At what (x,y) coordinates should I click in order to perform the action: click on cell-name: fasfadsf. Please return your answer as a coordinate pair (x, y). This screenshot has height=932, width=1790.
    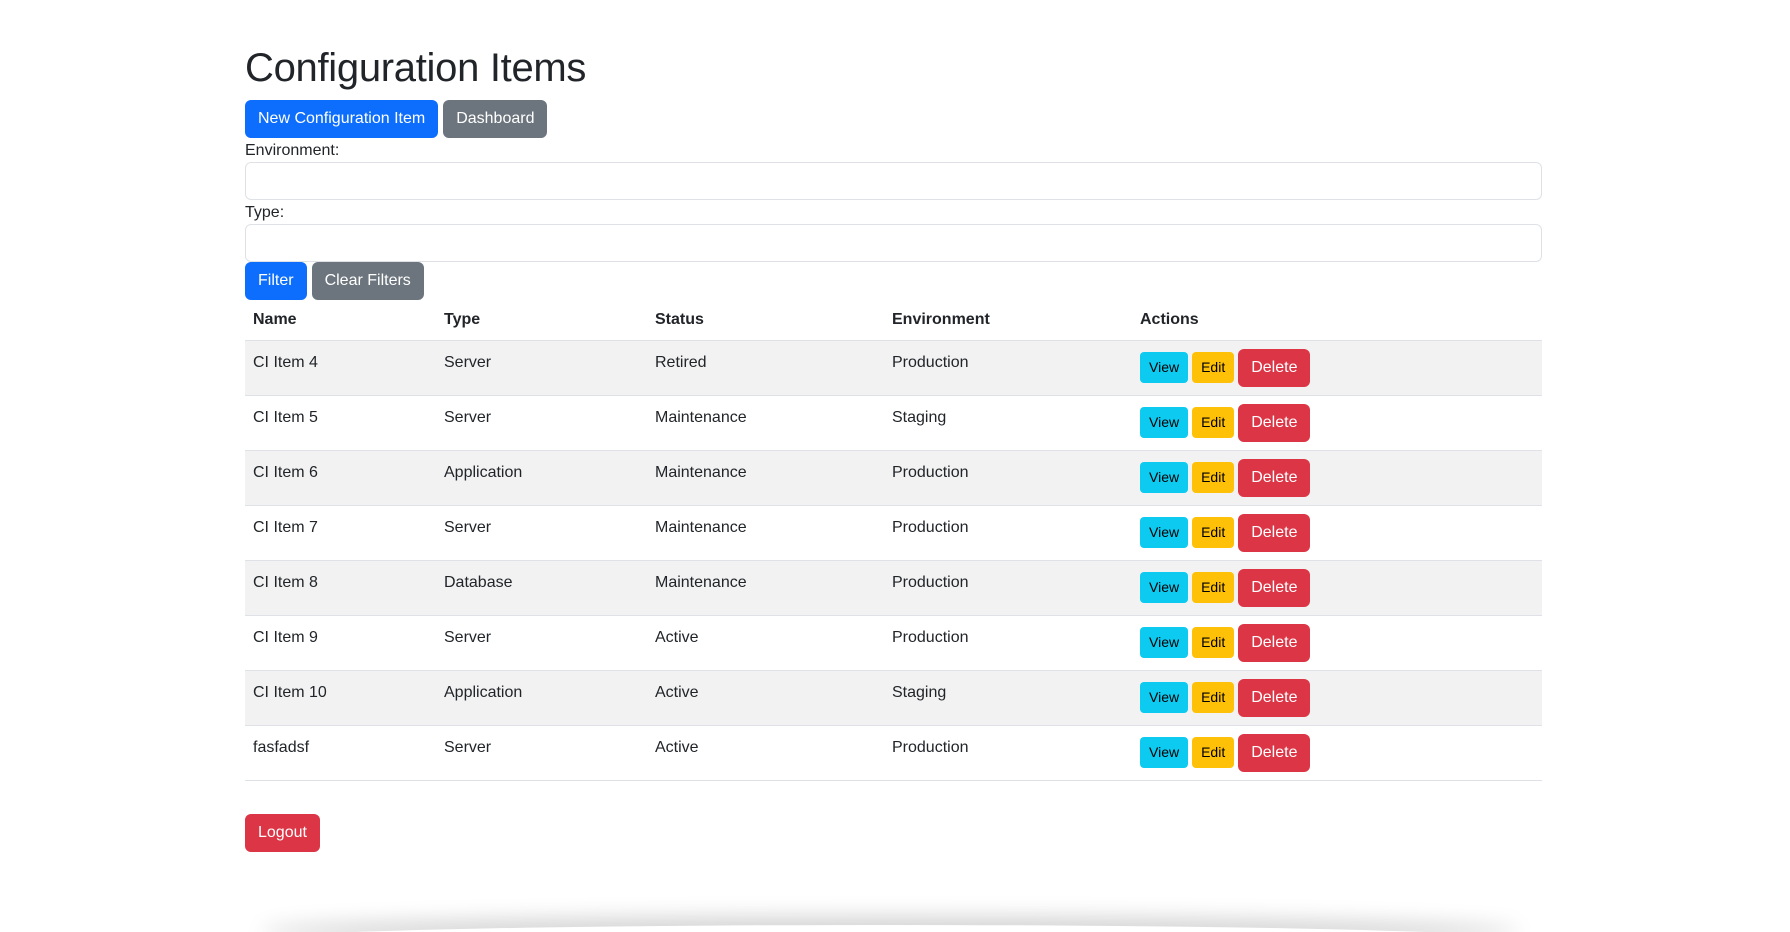
    Looking at the image, I should click on (340, 753).